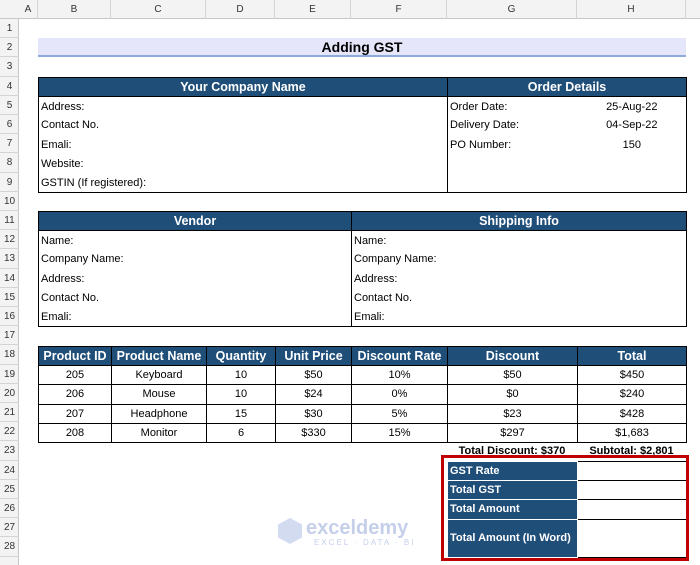 This screenshot has width=700, height=565. I want to click on shipping-field: Address:, so click(519, 279).